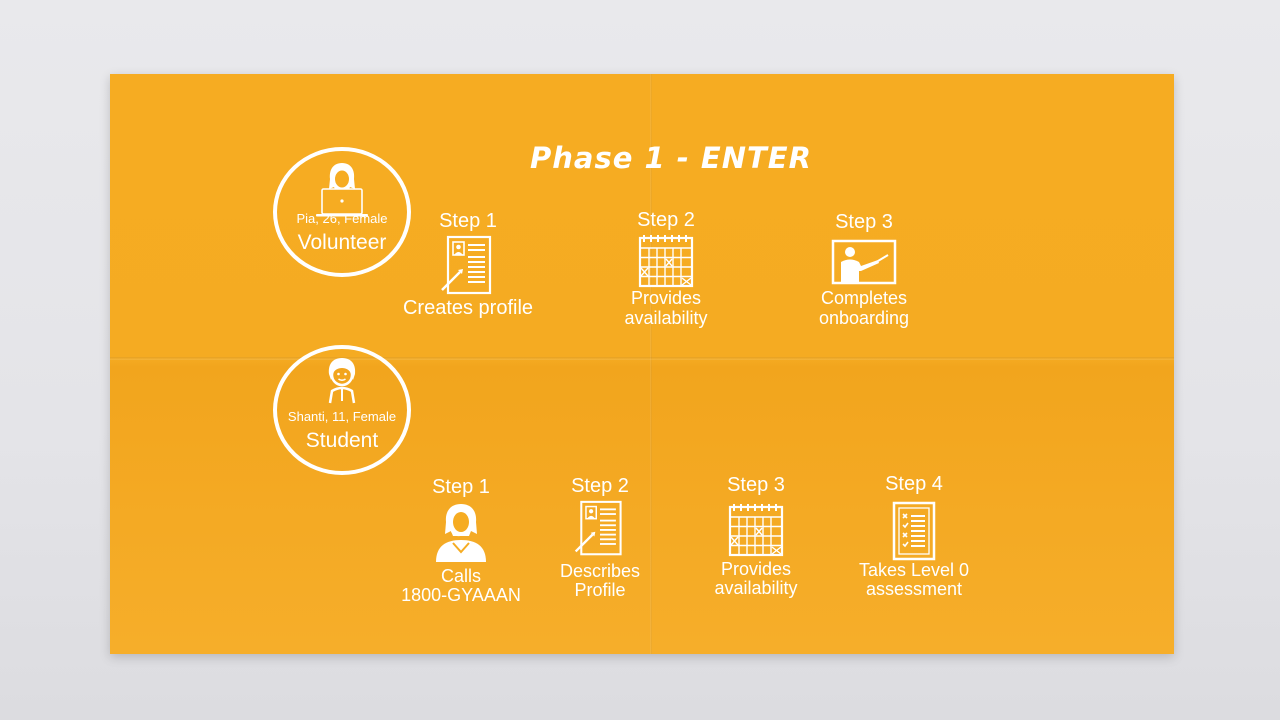 The width and height of the screenshot is (1280, 720). I want to click on student-step-1: Step 1 Calls 1800-GYAAAN, so click(461, 540).